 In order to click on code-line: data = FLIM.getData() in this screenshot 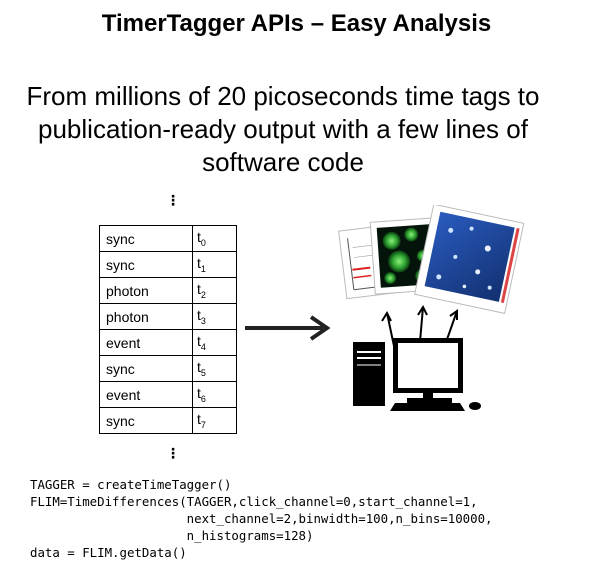, I will do `click(108, 552)`.